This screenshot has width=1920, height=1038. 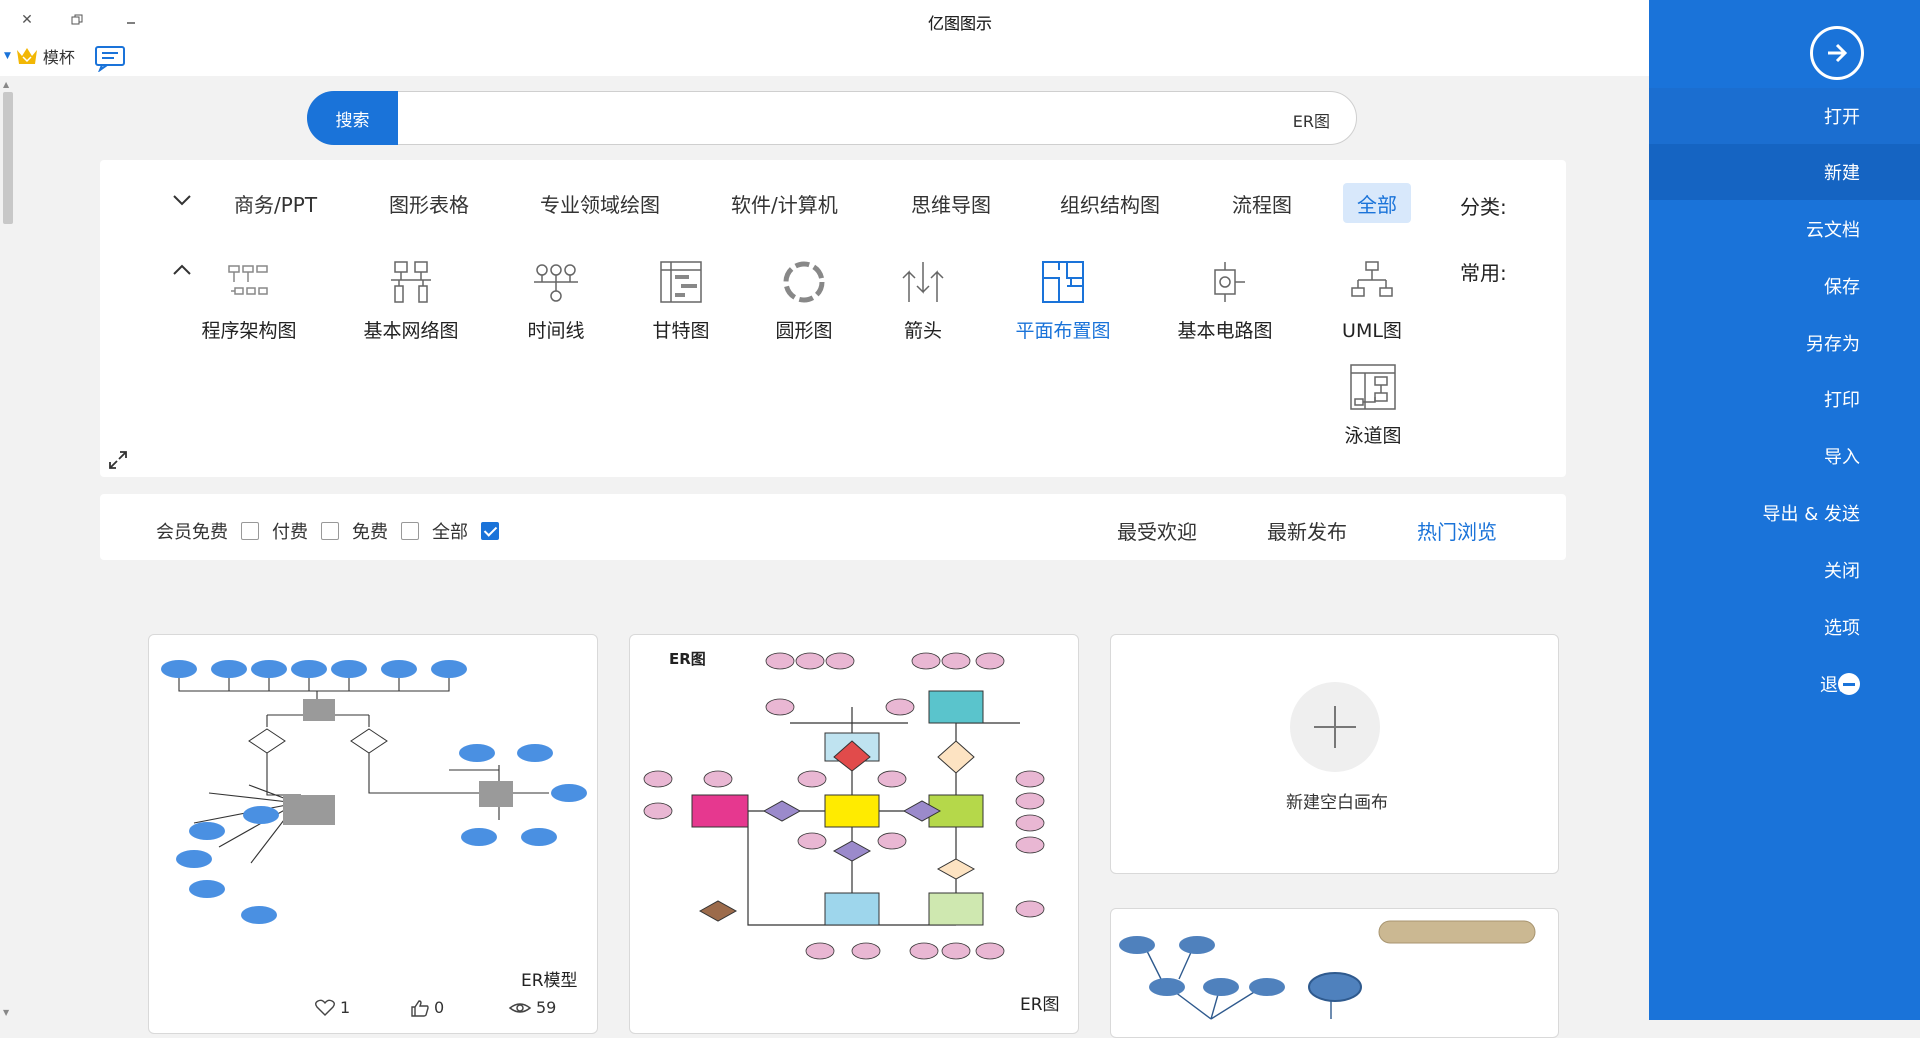 What do you see at coordinates (1784, 229) in the screenshot?
I see `sidebar-item-cloud-docs: 云文档` at bounding box center [1784, 229].